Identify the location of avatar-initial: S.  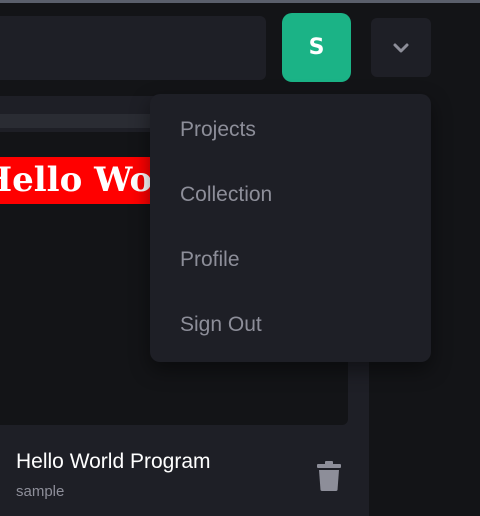
(316, 47).